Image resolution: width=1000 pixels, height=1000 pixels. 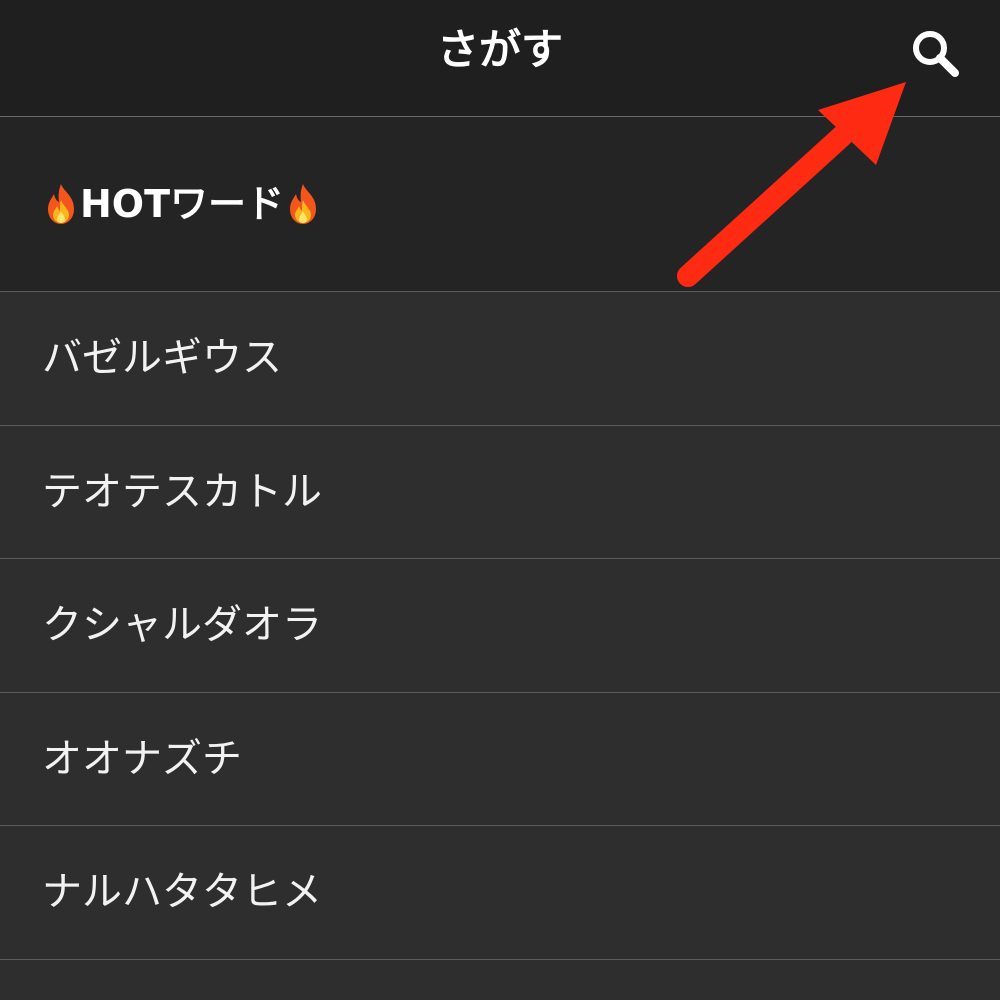 I want to click on list-item-label: クシャルダオラ, so click(x=182, y=625).